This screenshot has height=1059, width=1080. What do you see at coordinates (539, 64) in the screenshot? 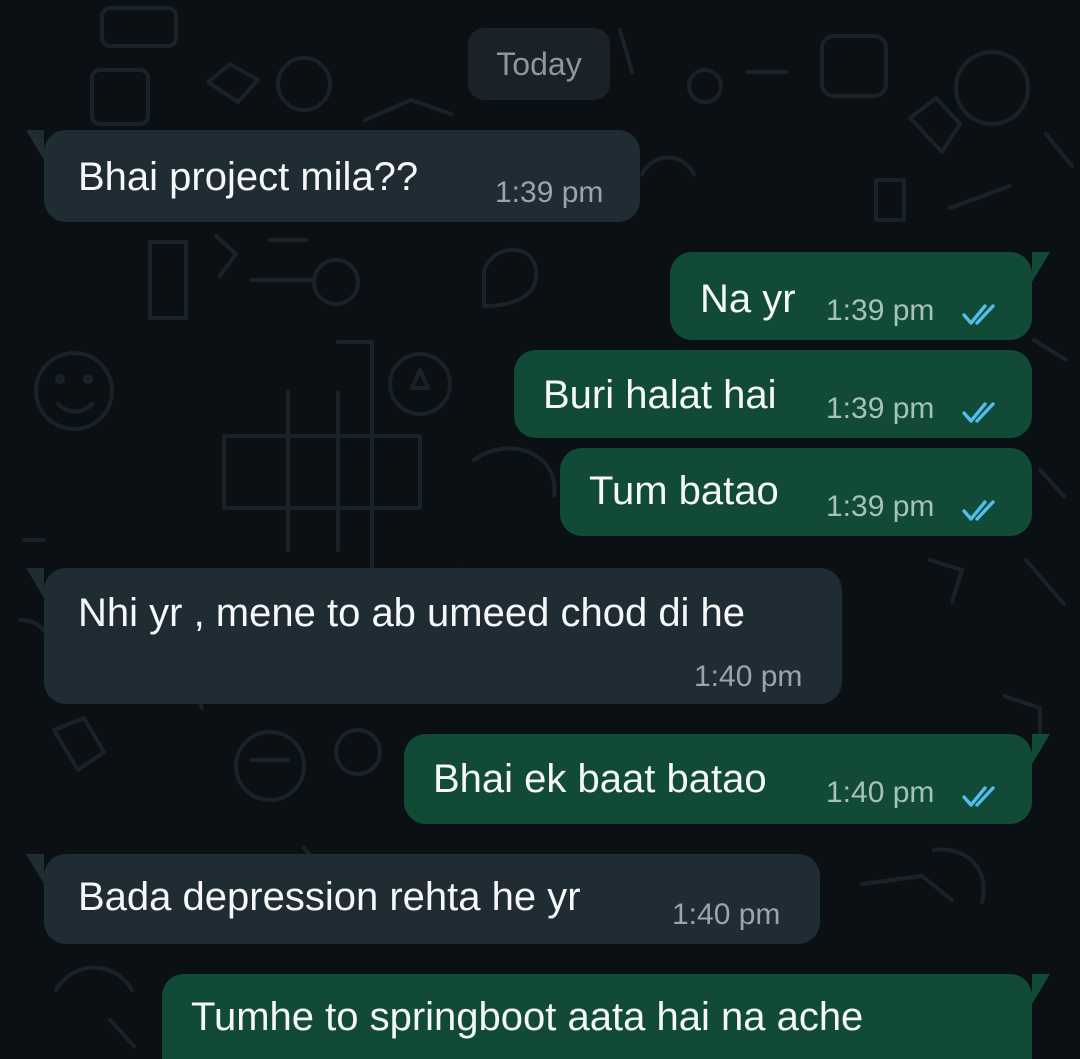
I see `date-separator: Today` at bounding box center [539, 64].